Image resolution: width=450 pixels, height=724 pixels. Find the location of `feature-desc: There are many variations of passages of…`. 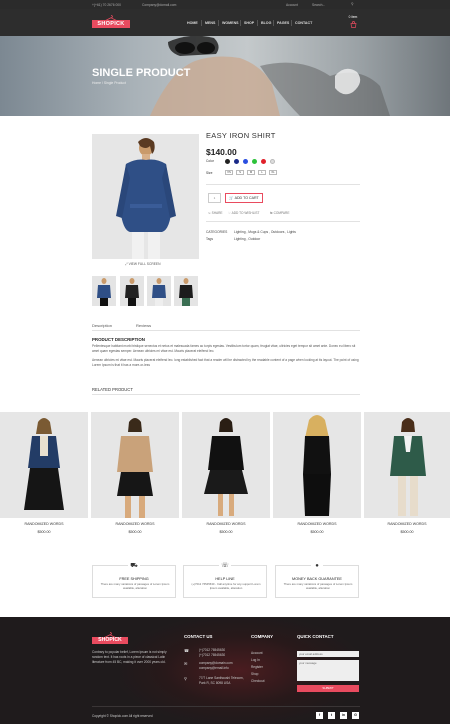

feature-desc: There are many variations of passages of… is located at coordinates (135, 586).